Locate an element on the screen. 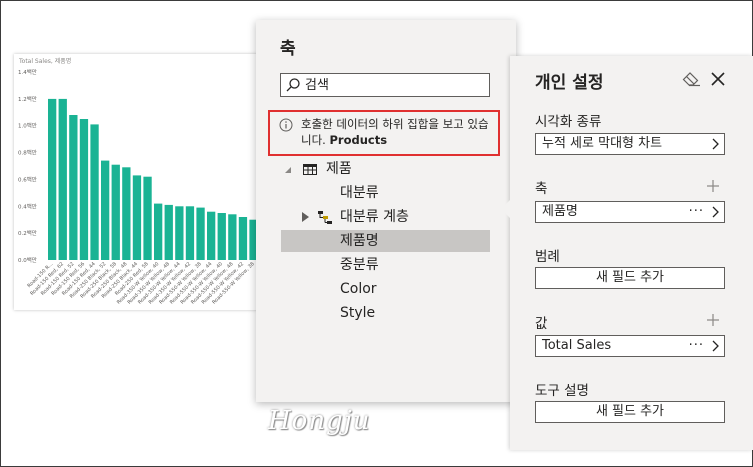 This screenshot has height=467, width=753. tree-field-style: Style is located at coordinates (415, 313).